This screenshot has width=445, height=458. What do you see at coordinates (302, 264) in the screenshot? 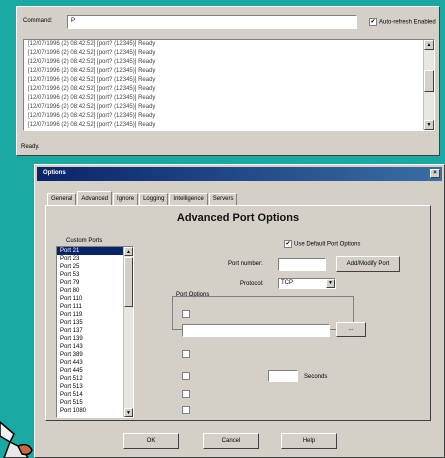
I see `port-number-input` at bounding box center [302, 264].